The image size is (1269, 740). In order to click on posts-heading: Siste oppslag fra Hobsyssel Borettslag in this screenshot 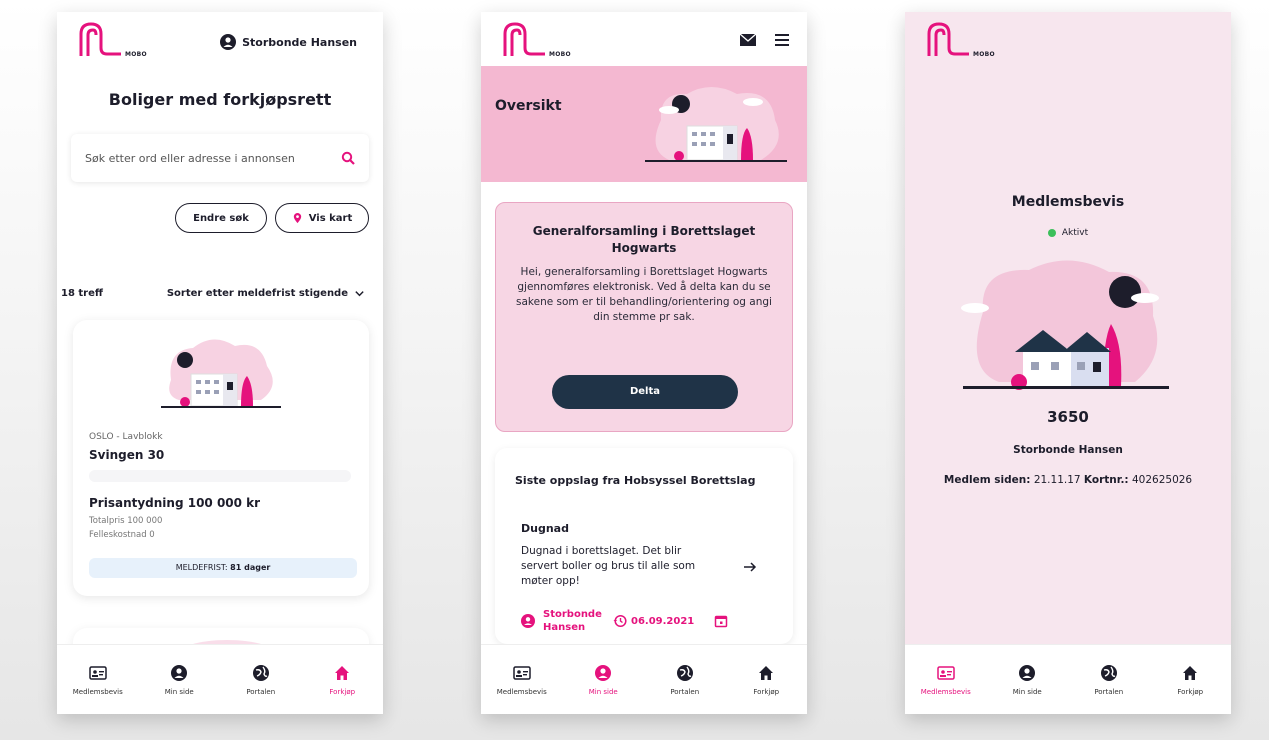, I will do `click(635, 480)`.